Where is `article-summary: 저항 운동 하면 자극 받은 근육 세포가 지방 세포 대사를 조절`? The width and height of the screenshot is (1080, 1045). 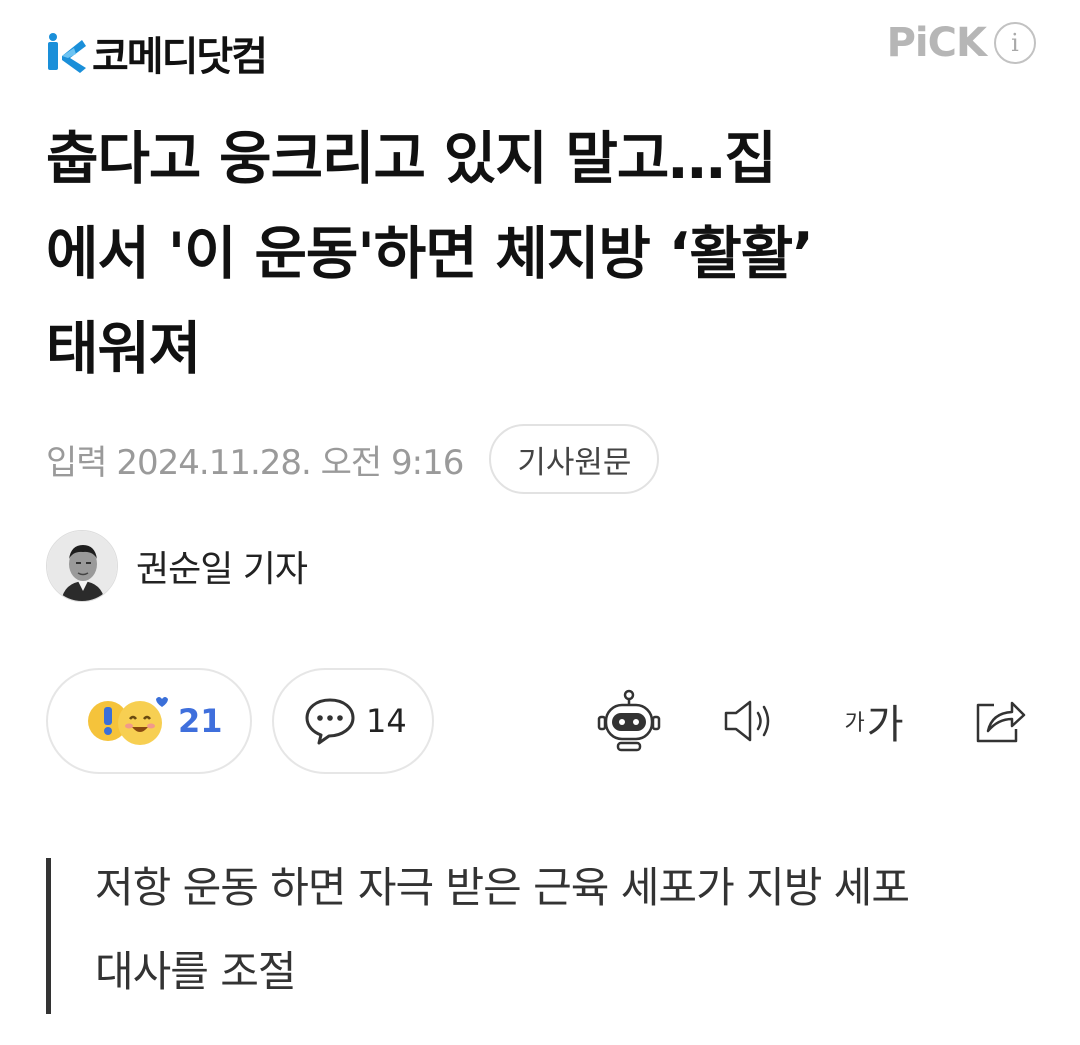
article-summary: 저항 운동 하면 자극 받은 근육 세포가 지방 세포 대사를 조절 is located at coordinates (541, 936).